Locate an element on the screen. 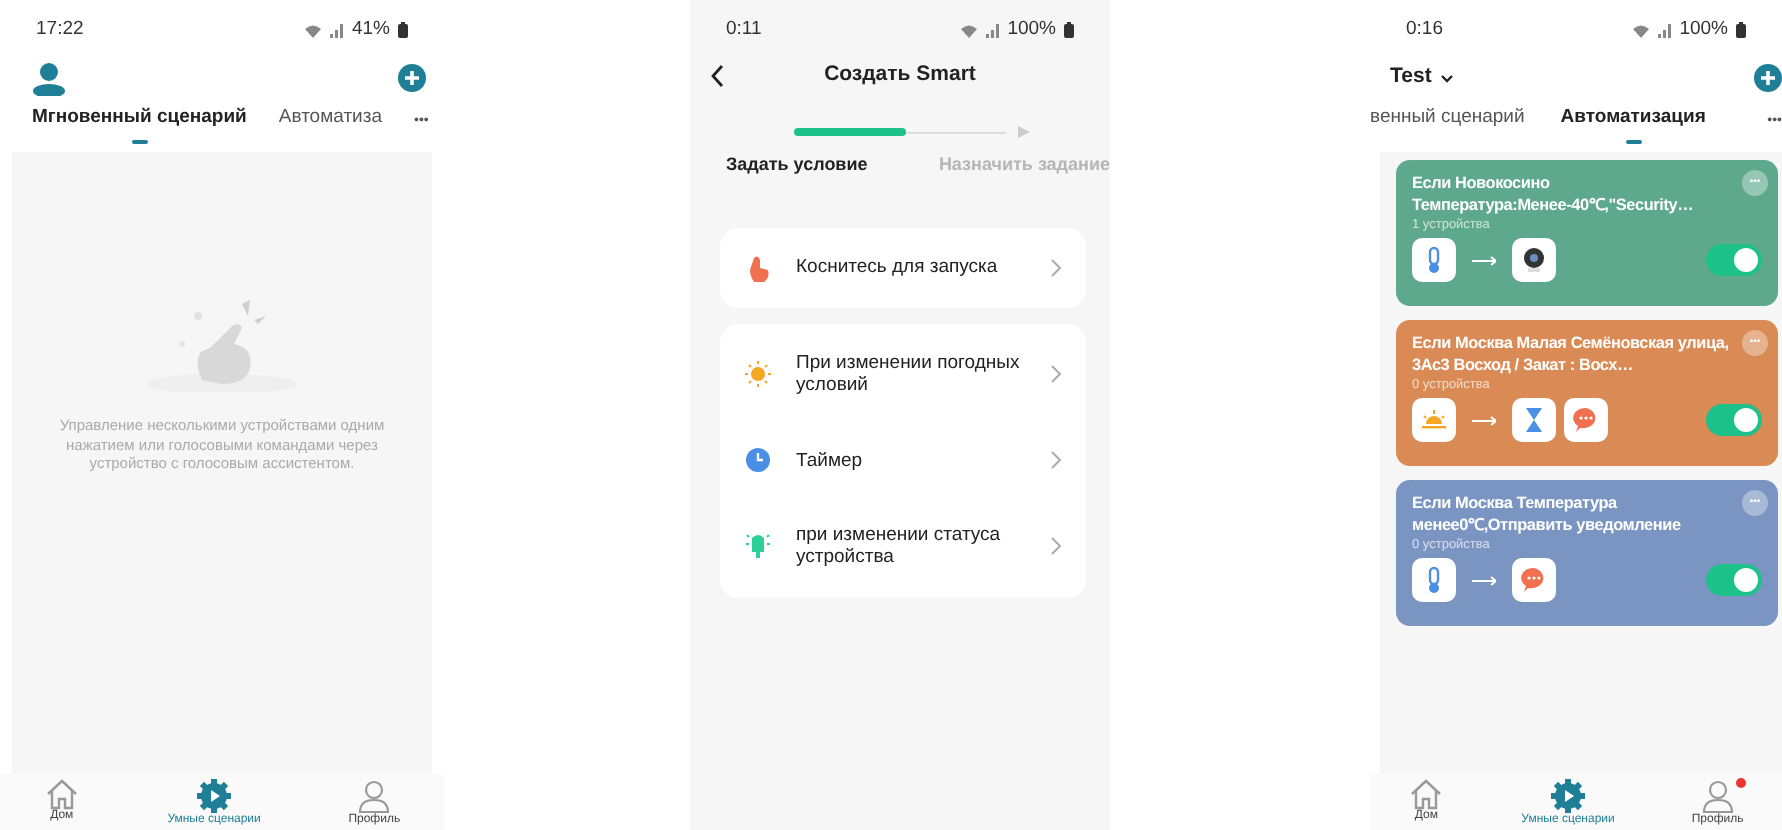 The height and width of the screenshot is (830, 1782). step-label: Назначить задание is located at coordinates (1024, 165).